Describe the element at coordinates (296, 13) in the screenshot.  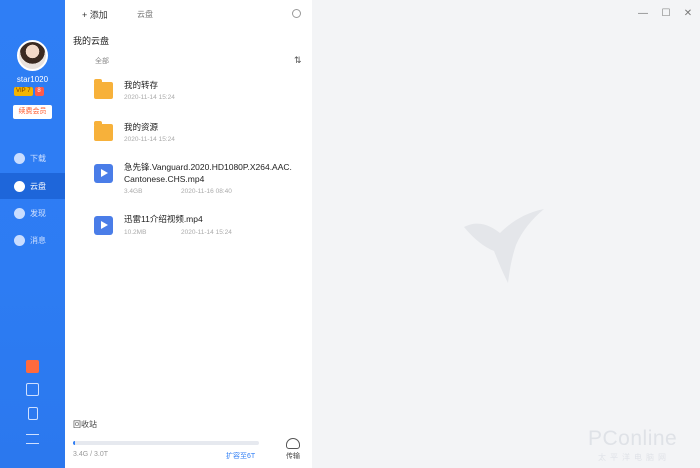
I see `search-icon` at that location.